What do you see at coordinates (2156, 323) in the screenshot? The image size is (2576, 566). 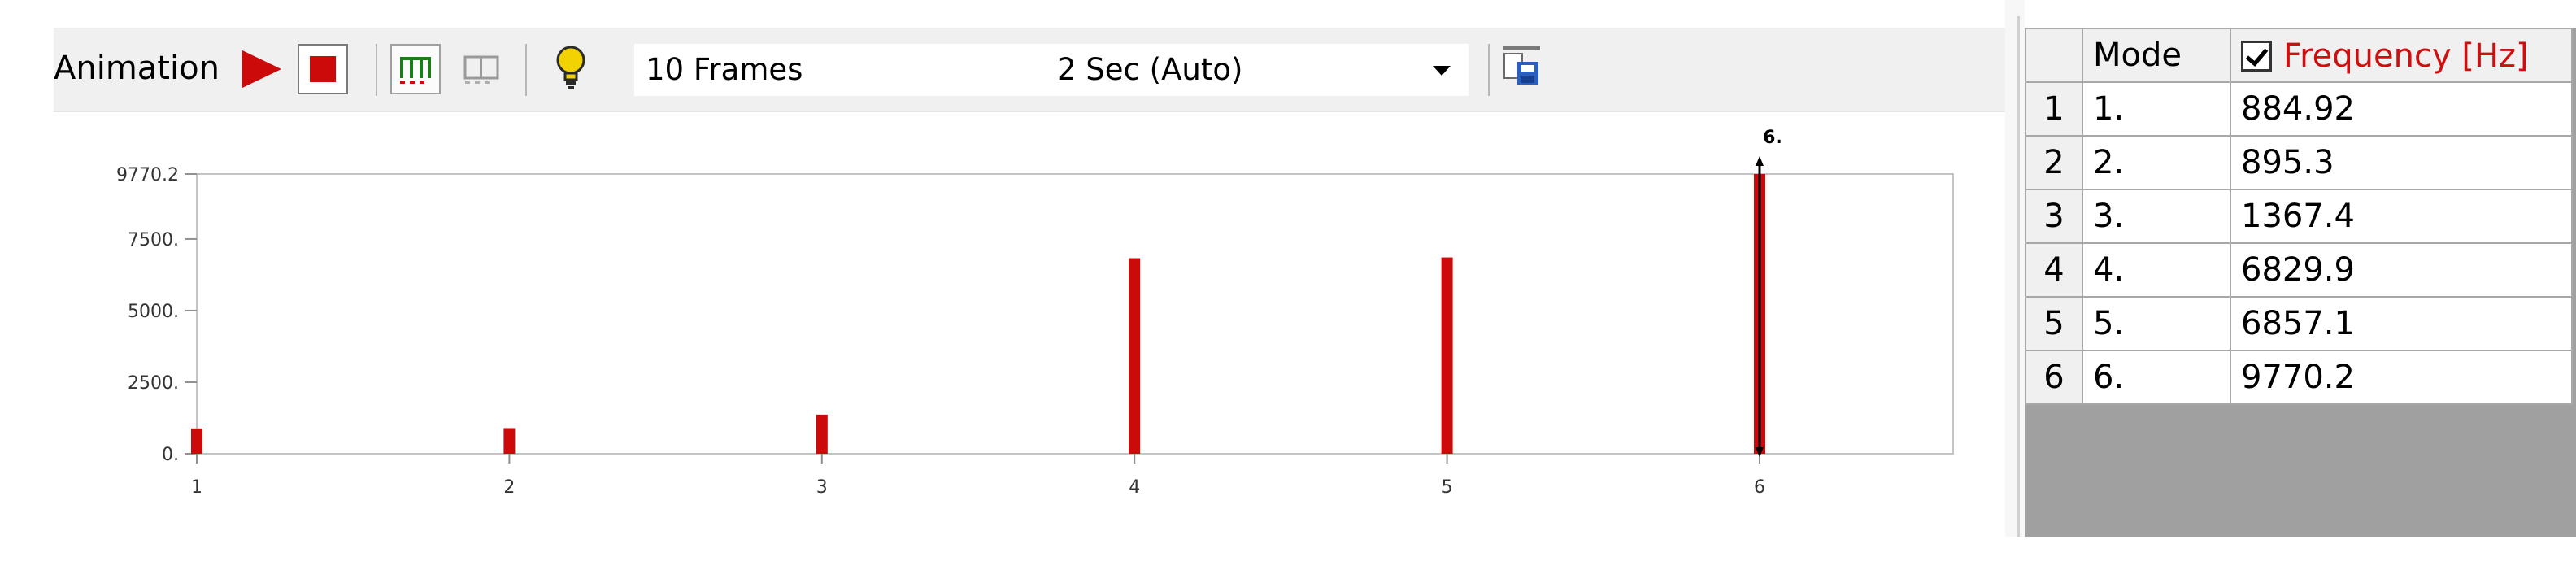 I see `mode-cell: 5.` at bounding box center [2156, 323].